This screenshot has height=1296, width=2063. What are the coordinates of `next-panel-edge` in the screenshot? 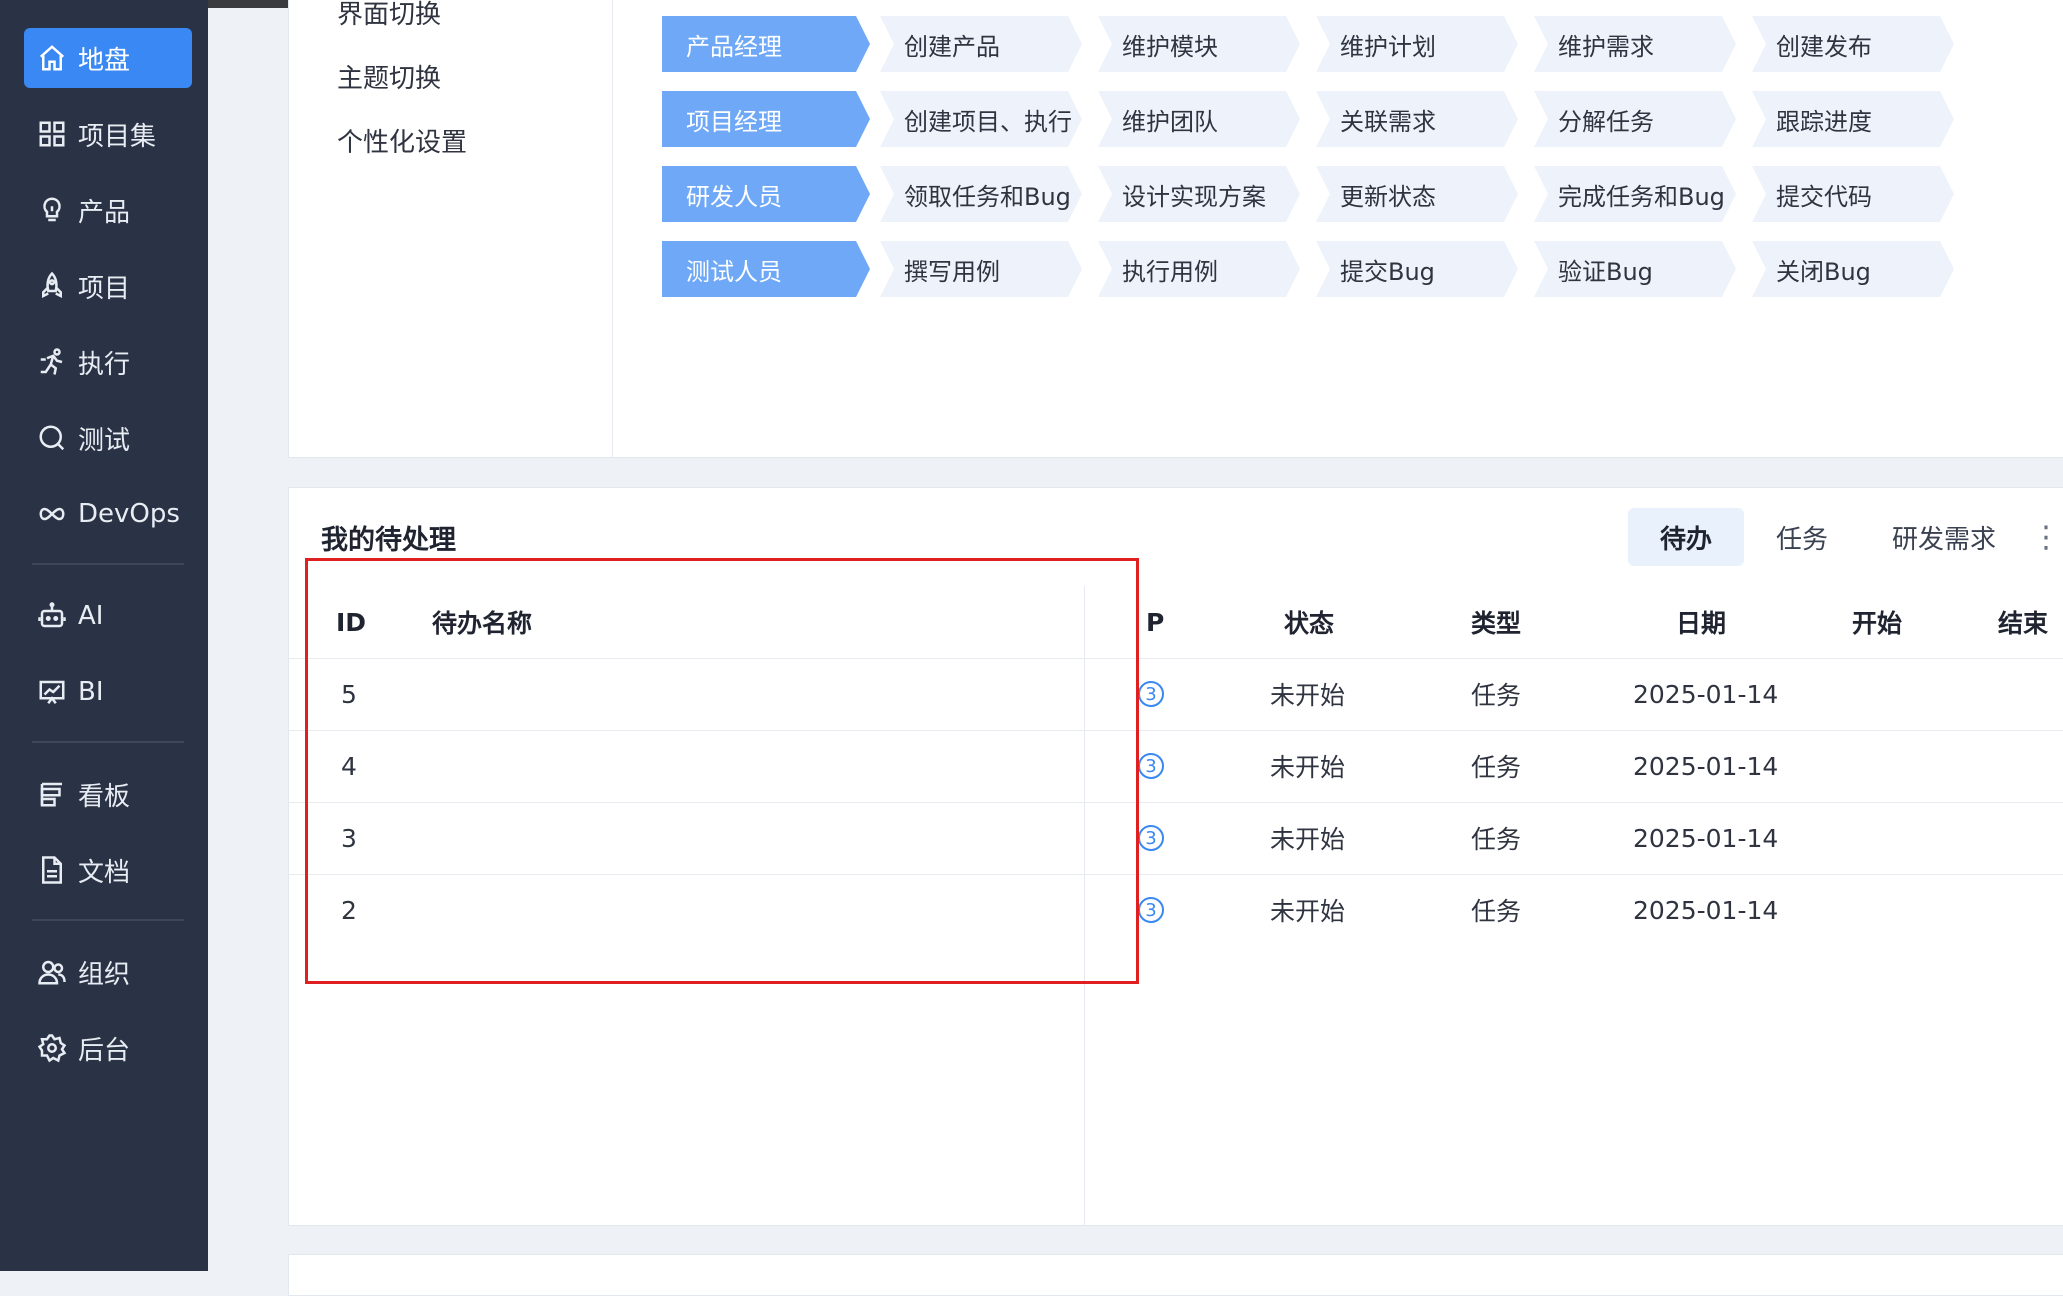 It's located at (1175, 1275).